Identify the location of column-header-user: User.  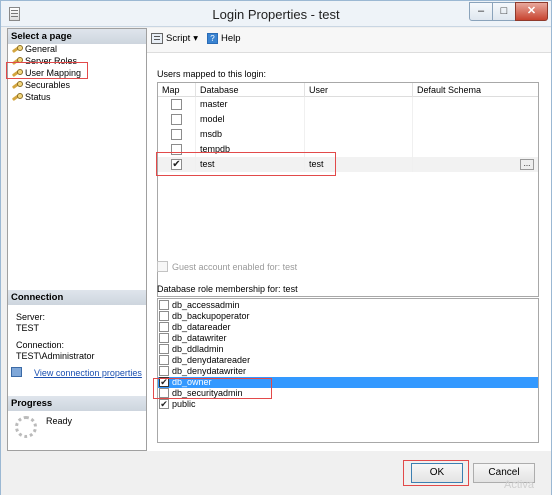
(318, 90).